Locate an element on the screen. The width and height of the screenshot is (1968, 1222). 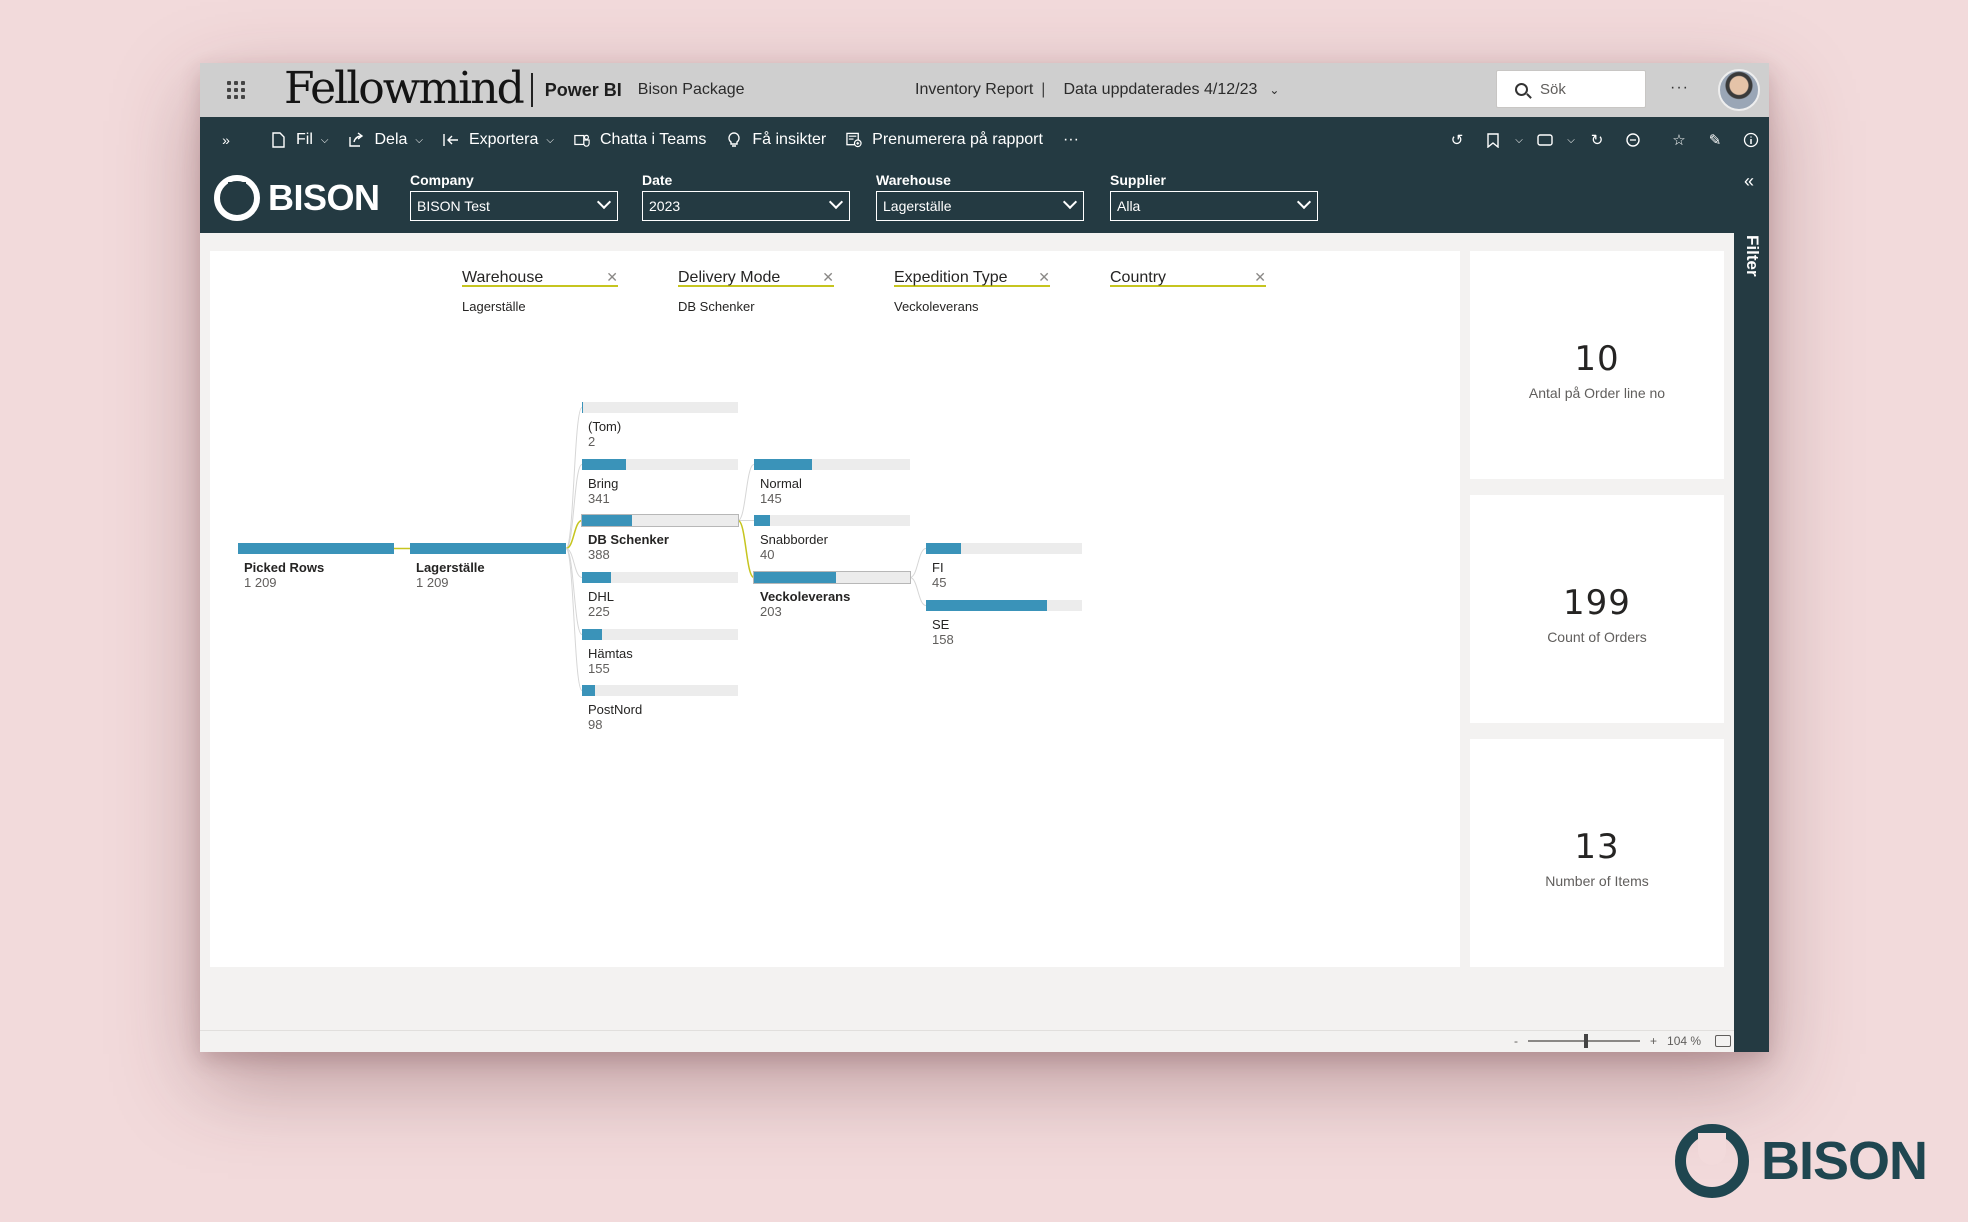
supplier-dropdown: Alla is located at coordinates (1214, 206).